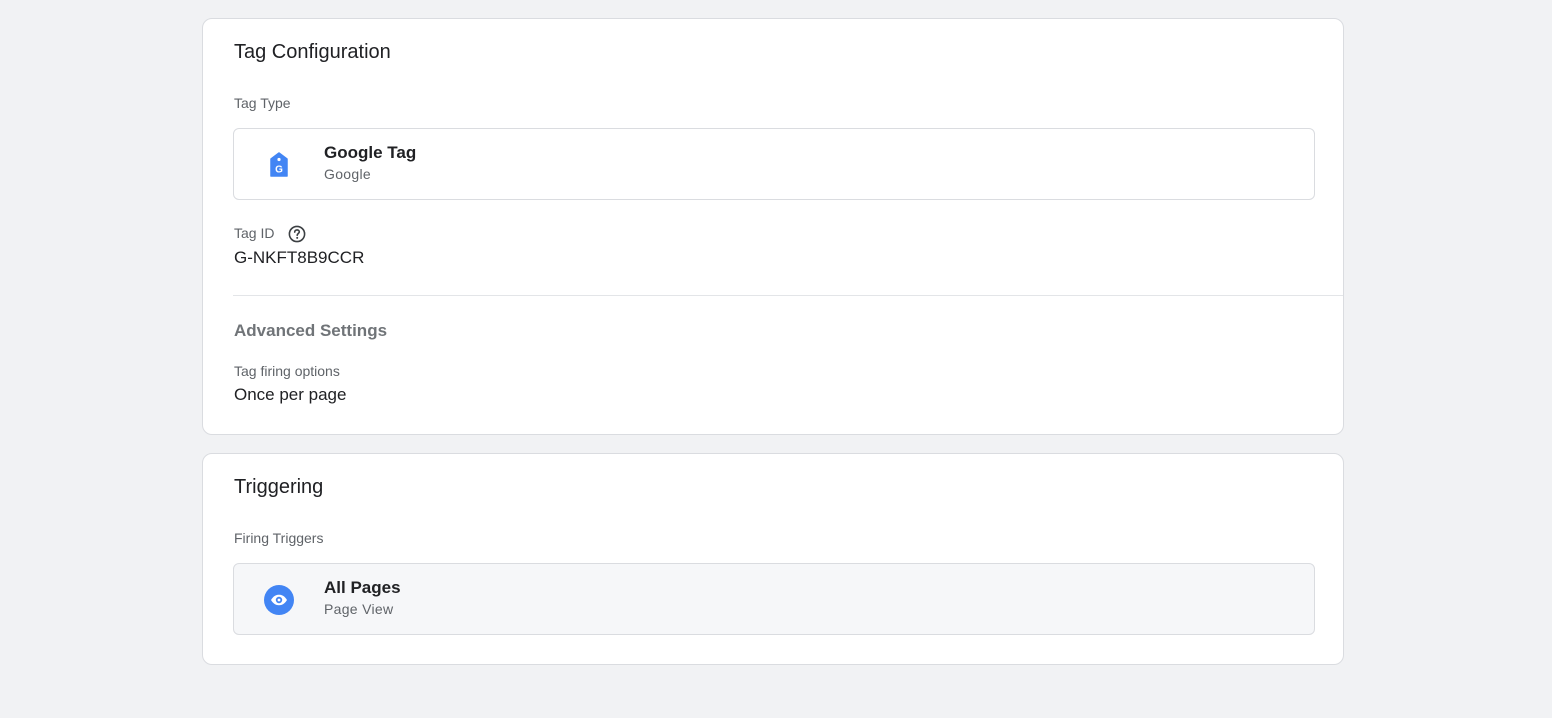  Describe the element at coordinates (312, 52) in the screenshot. I see `tag-configuration-title: Tag Configuration` at that location.